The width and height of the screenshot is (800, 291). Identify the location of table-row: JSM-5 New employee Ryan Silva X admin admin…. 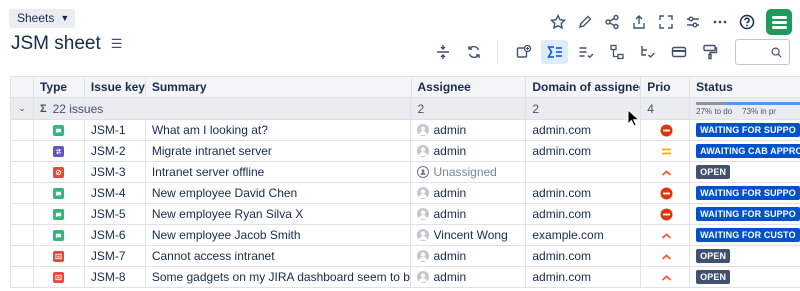
(405, 214).